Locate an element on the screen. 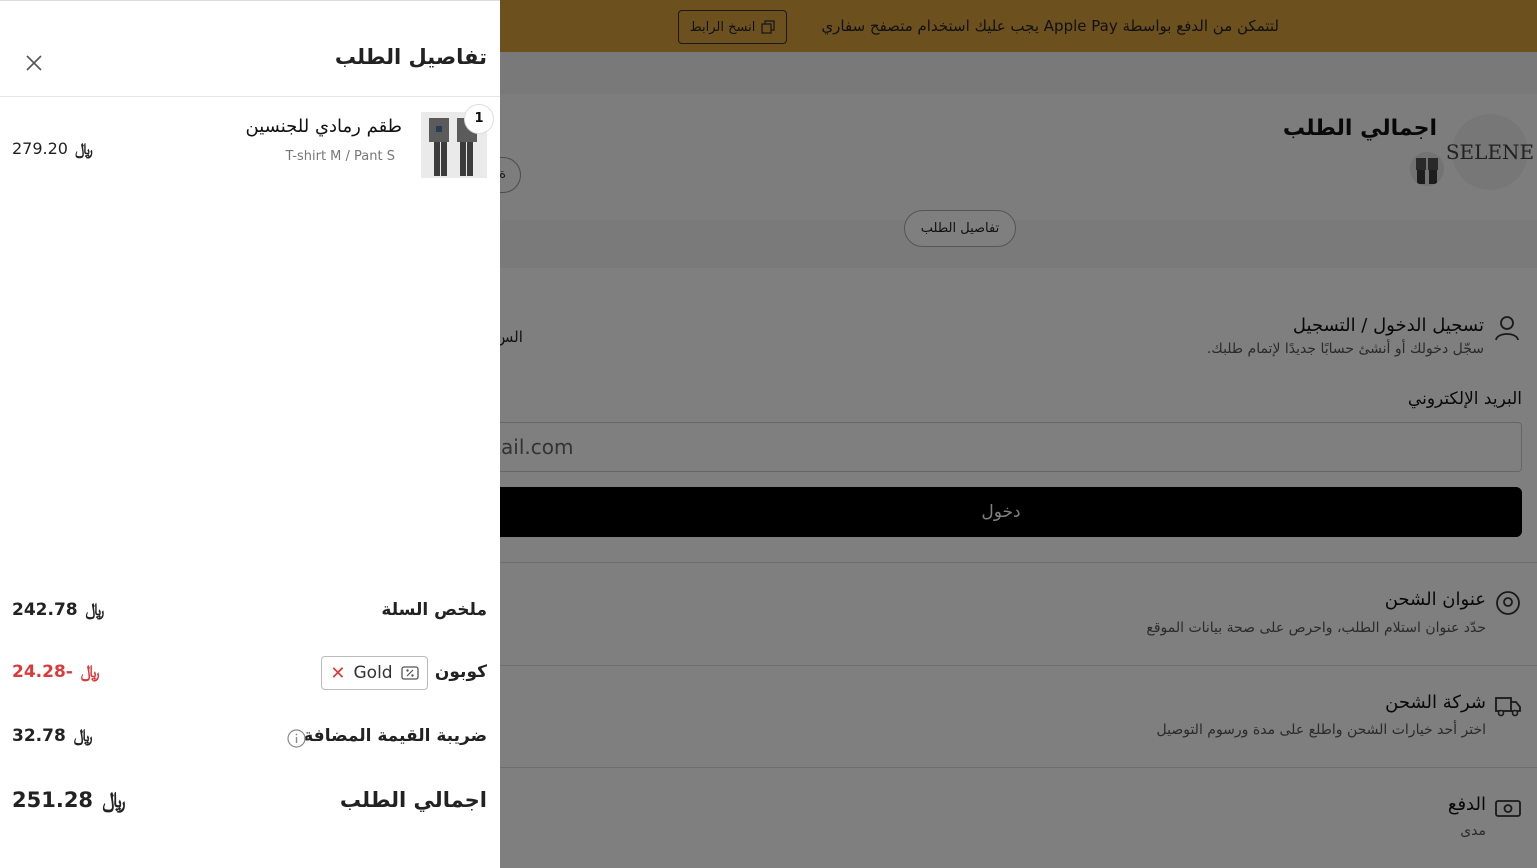 The width and height of the screenshot is (1537, 868). close-button is located at coordinates (34, 63).